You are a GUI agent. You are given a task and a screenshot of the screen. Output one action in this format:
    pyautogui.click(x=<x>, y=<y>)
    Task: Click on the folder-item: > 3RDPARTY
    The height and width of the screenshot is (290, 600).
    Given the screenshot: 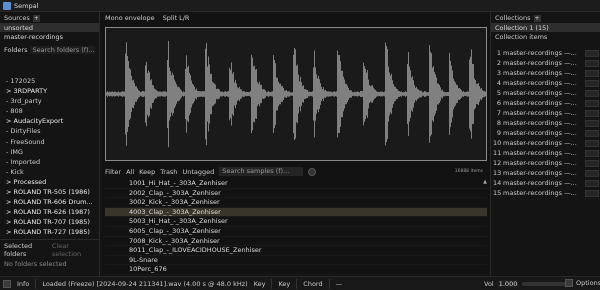 What is the action you would take?
    pyautogui.click(x=50, y=91)
    